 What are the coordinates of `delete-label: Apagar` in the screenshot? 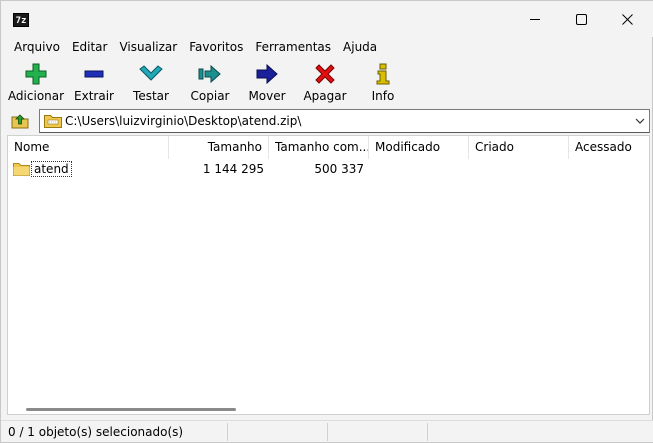 It's located at (325, 96).